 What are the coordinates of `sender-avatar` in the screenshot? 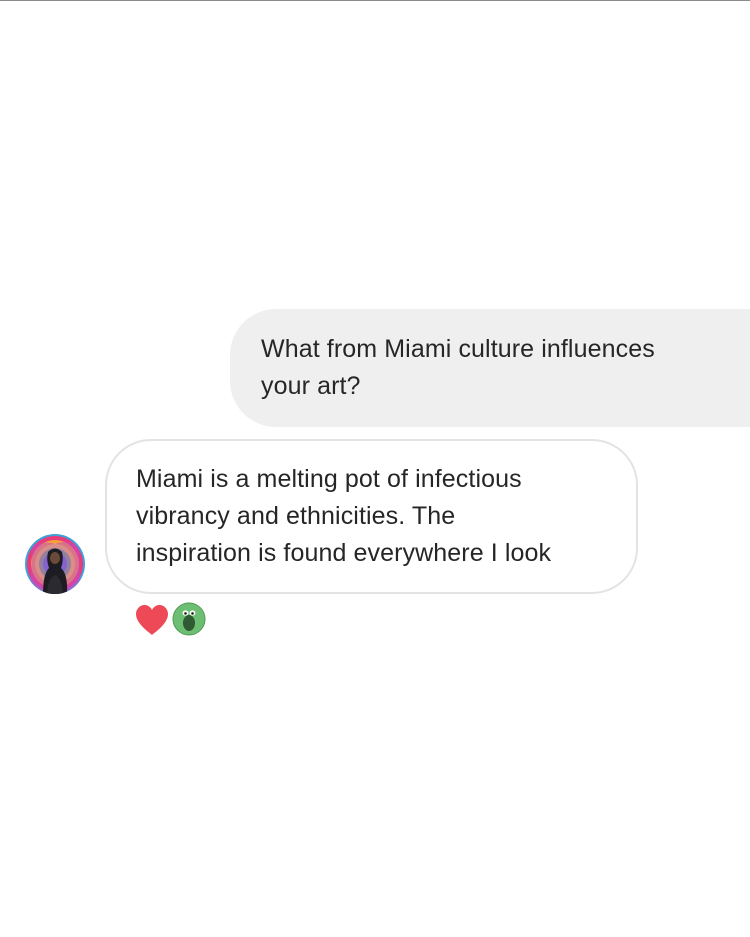 It's located at (55, 564).